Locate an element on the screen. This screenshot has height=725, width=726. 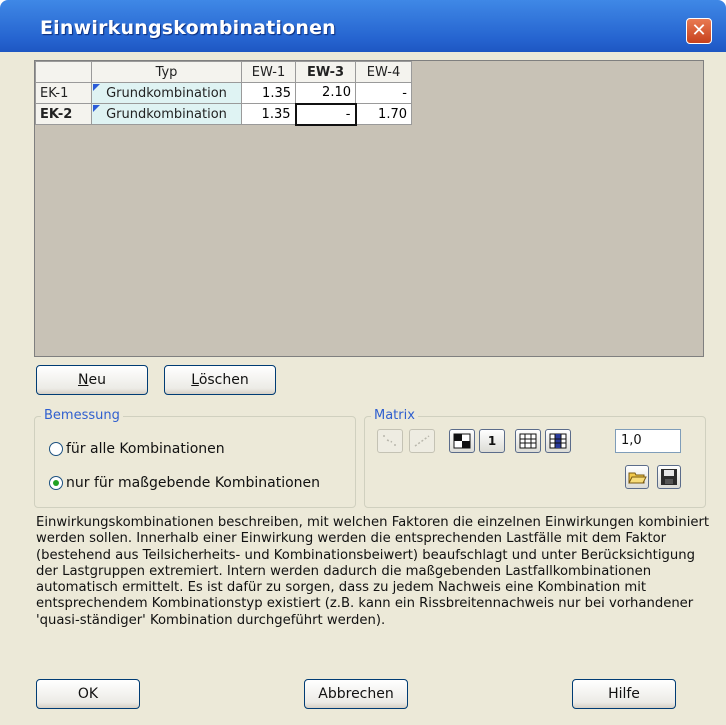
radio-relevant-combinations: nur für maßgebende Kombinationen is located at coordinates (184, 483).